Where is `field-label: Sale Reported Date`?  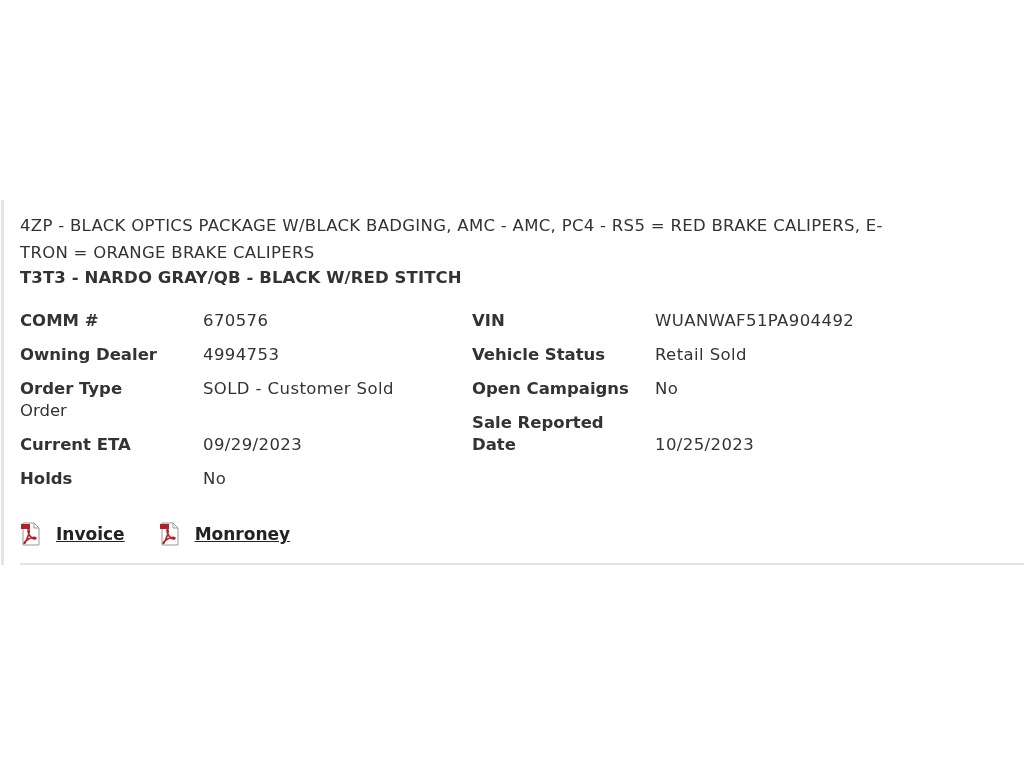 field-label: Sale Reported Date is located at coordinates (538, 434).